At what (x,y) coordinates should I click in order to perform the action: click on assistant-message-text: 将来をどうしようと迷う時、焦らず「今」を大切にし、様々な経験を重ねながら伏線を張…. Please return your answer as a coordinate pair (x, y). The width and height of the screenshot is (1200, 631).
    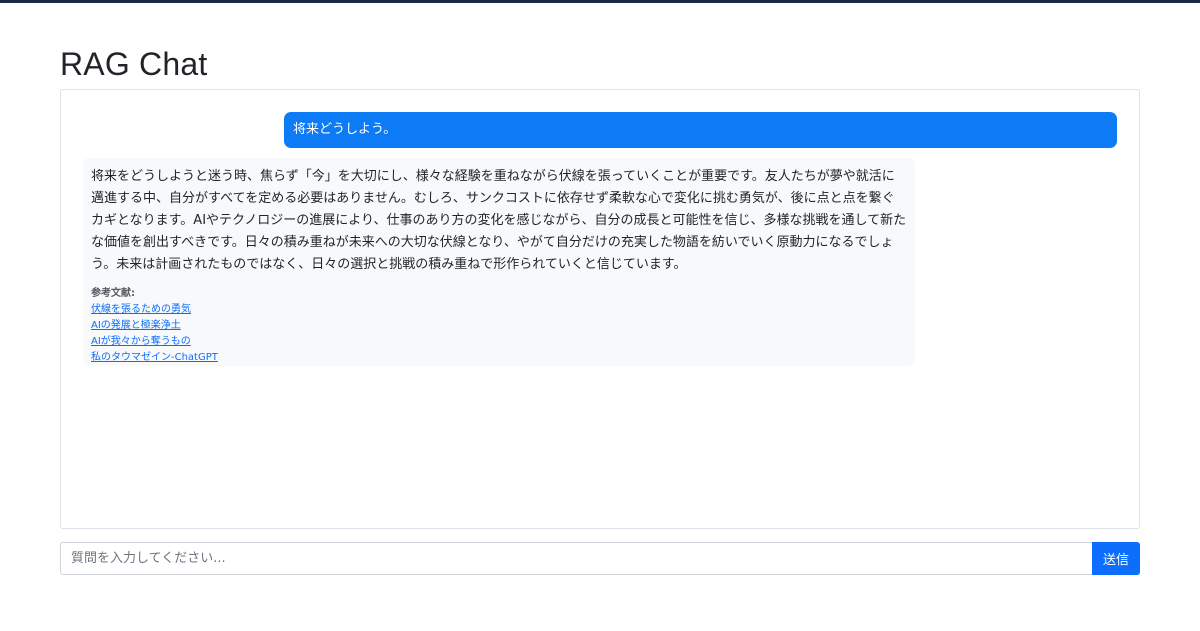
    Looking at the image, I should click on (499, 220).